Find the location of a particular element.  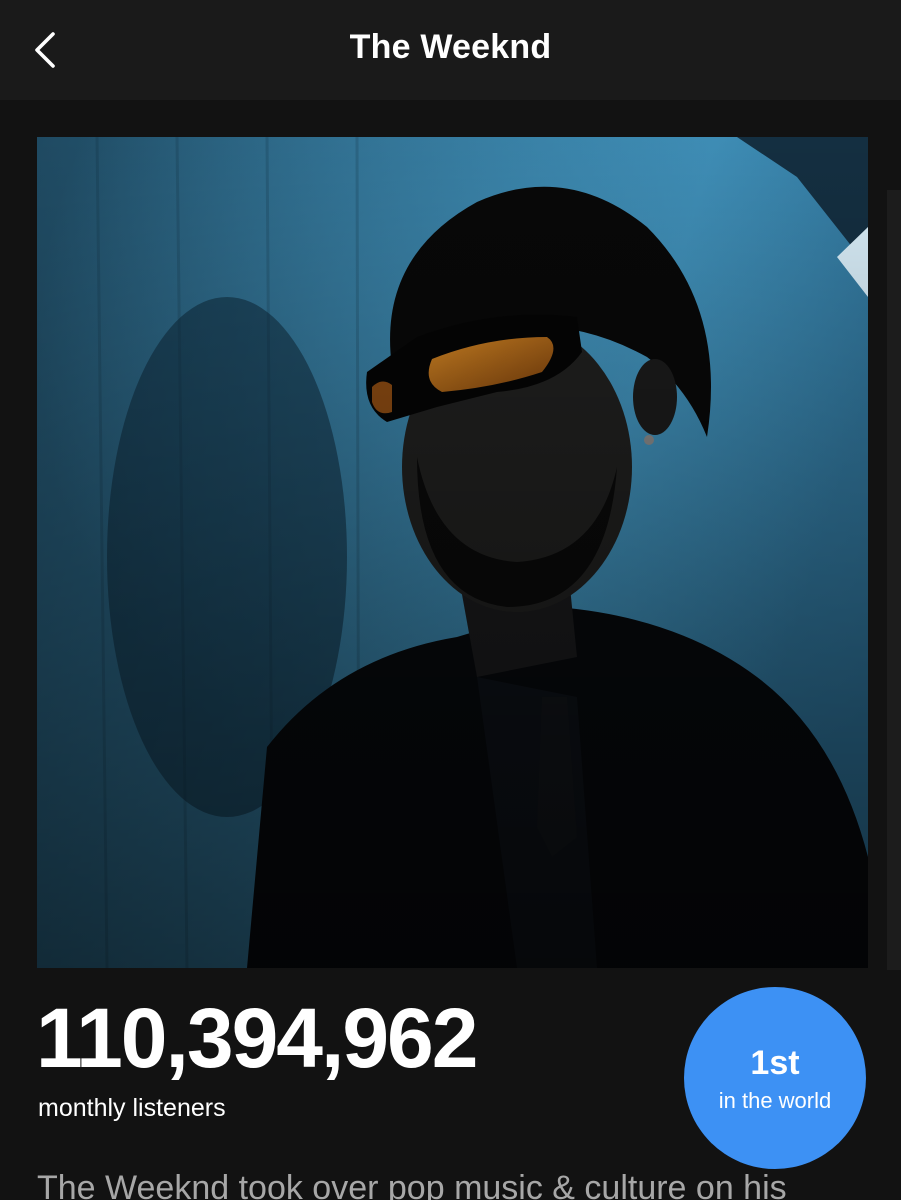

world-rank-label: in the world is located at coordinates (775, 1100).